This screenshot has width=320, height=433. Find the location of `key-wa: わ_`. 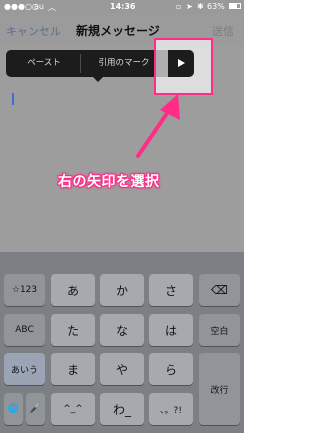

key-wa: わ_ is located at coordinates (122, 409).